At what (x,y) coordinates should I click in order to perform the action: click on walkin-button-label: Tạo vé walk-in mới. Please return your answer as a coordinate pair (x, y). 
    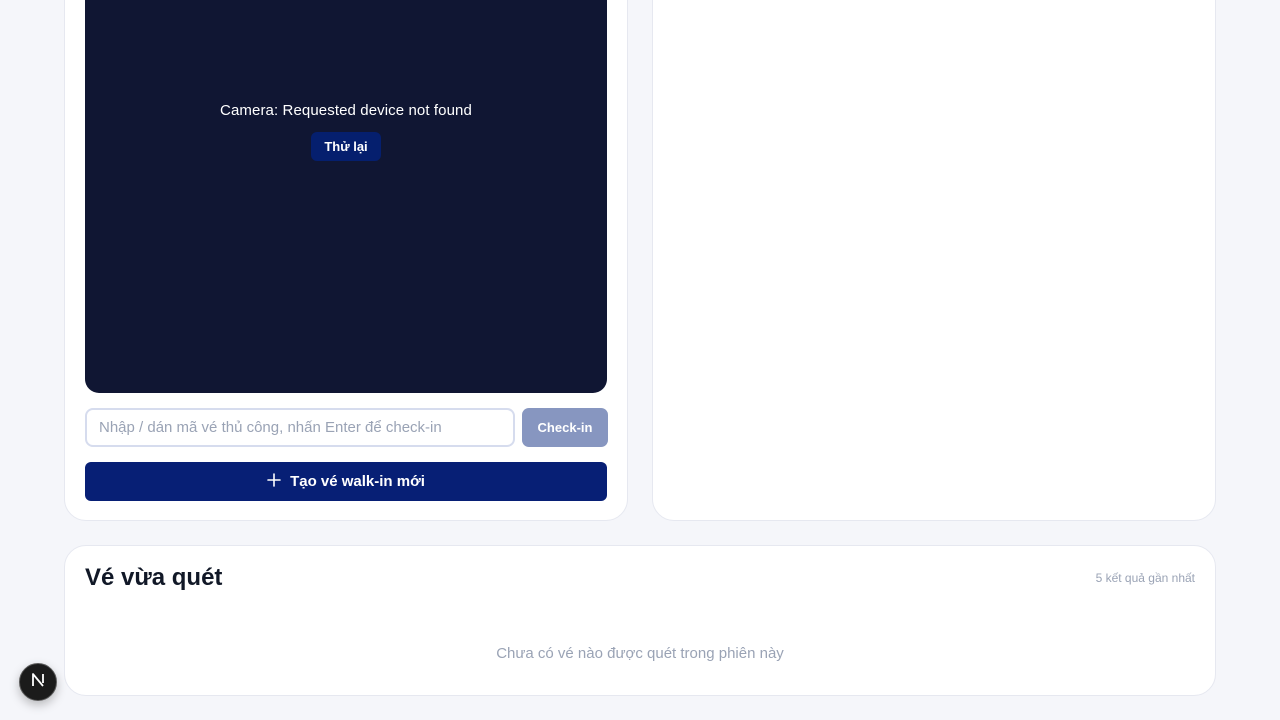
    Looking at the image, I should click on (357, 481).